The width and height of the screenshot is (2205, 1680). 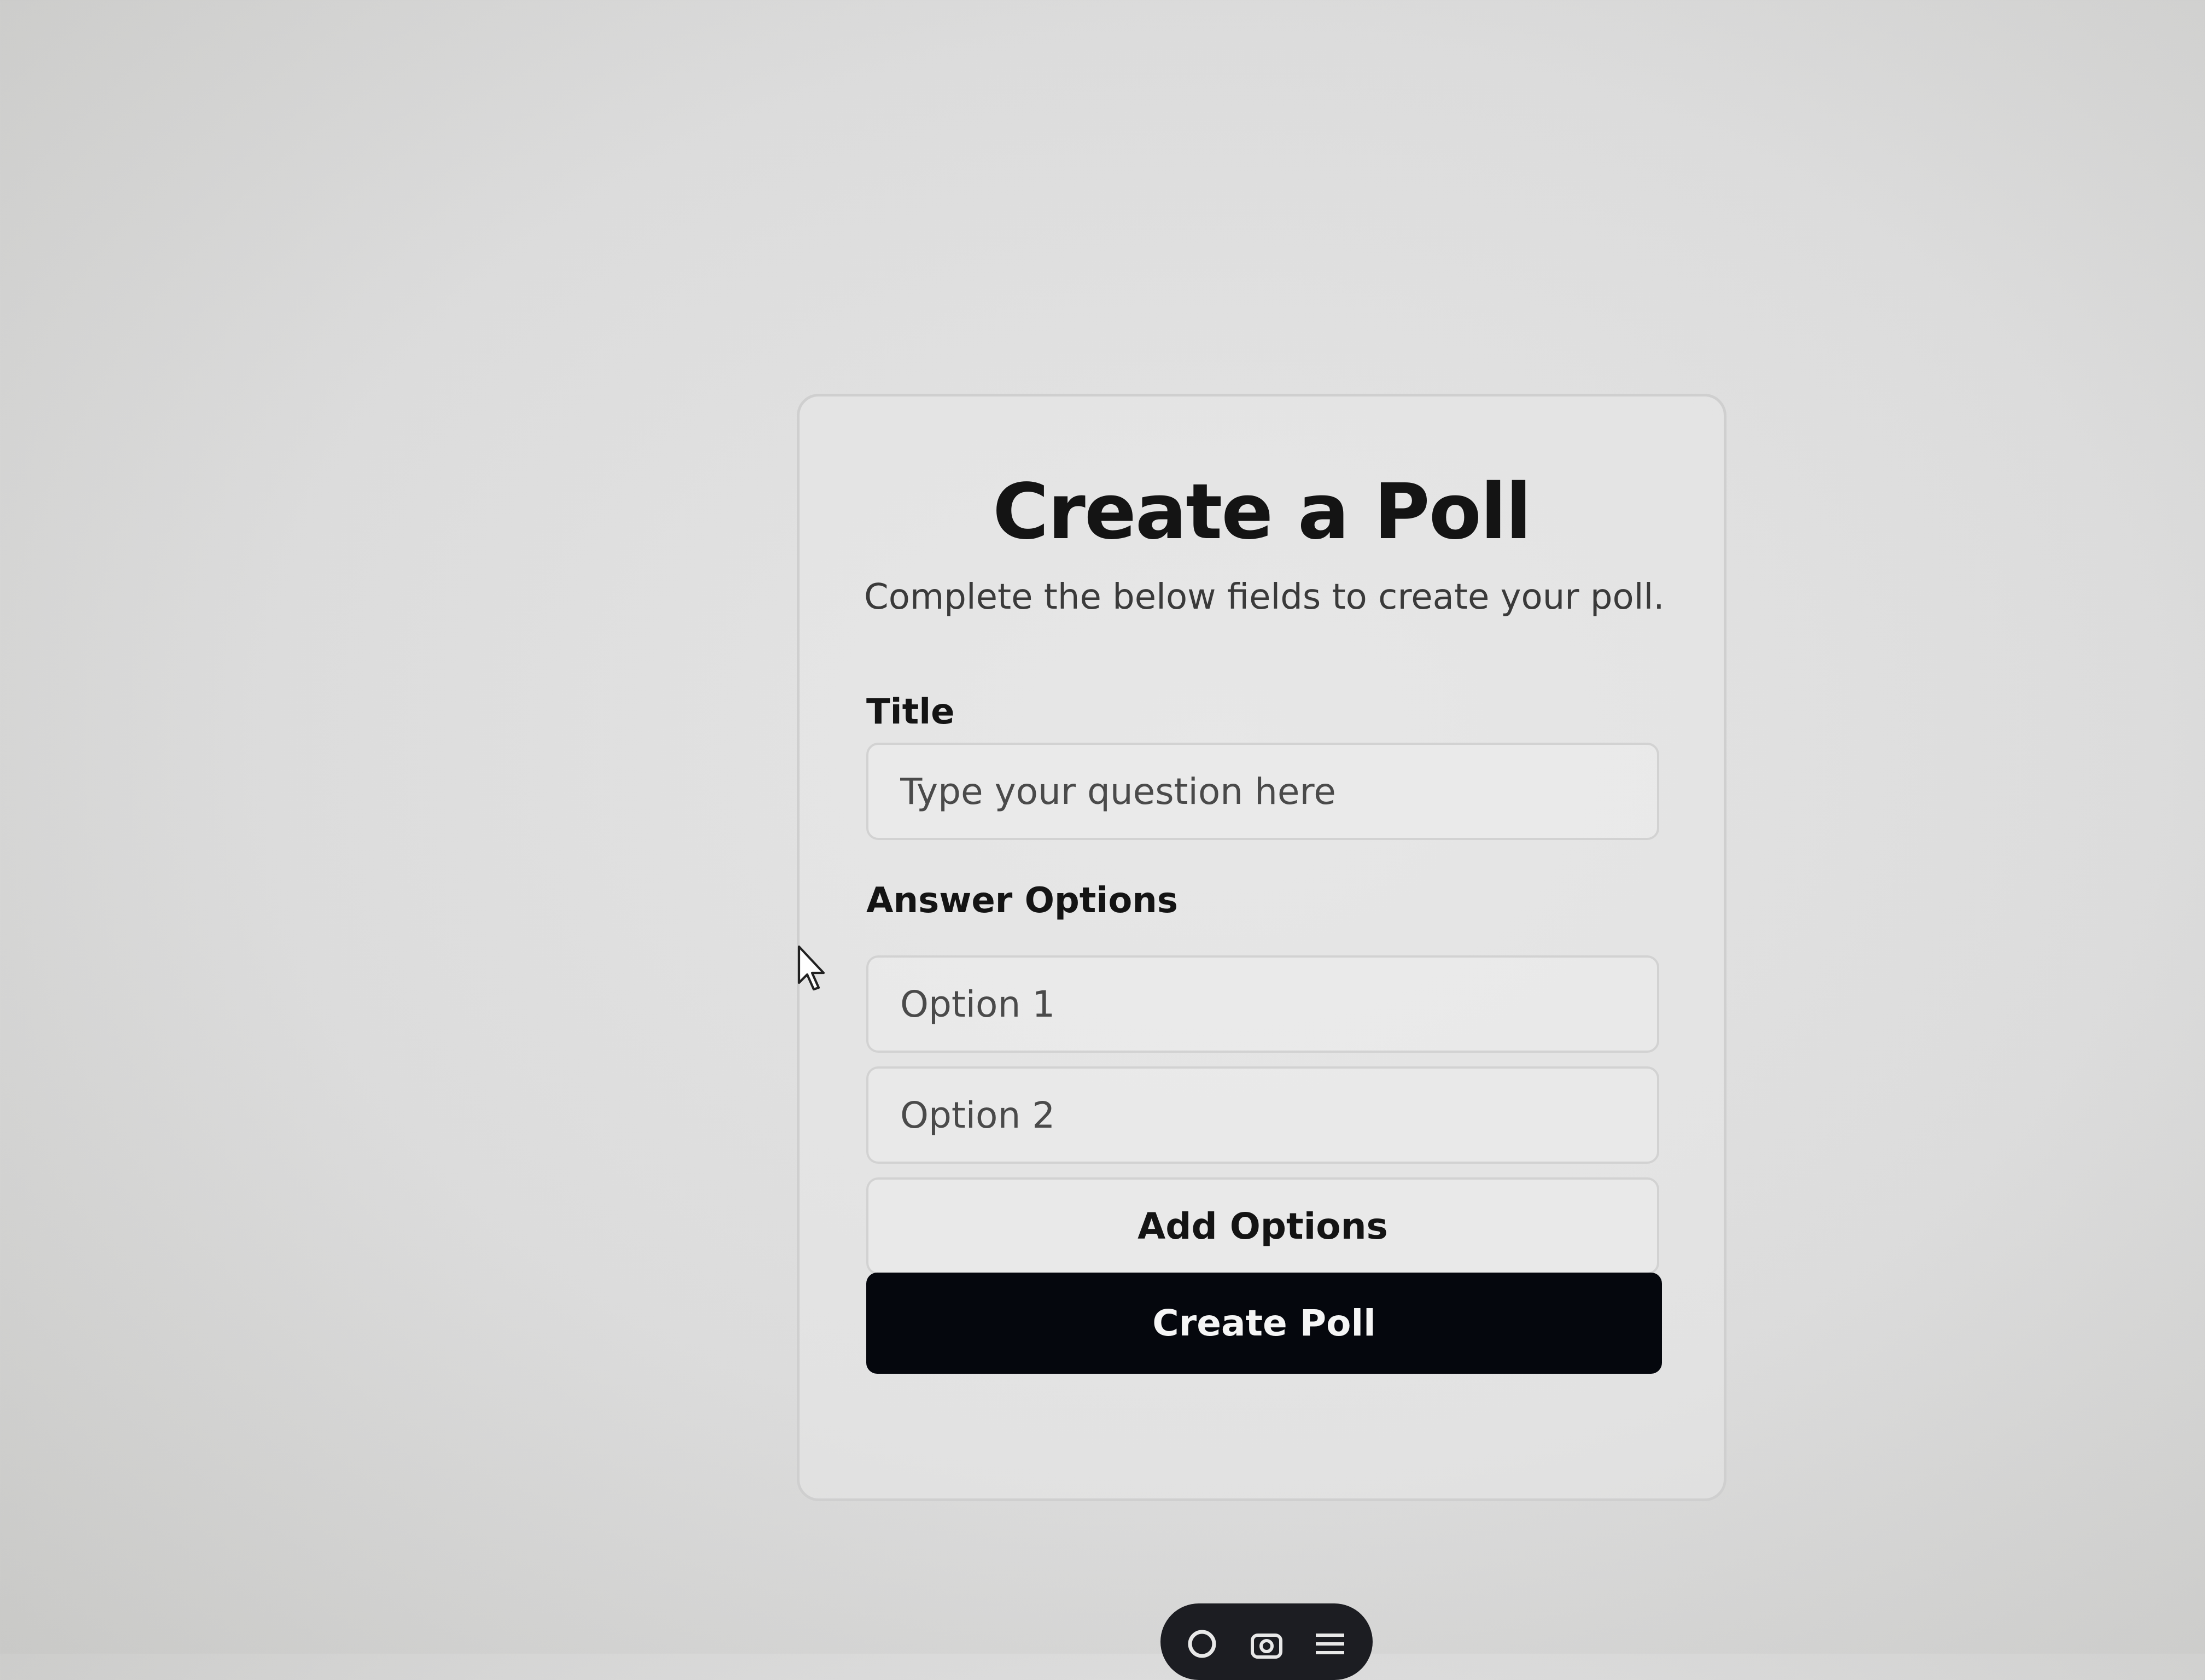 I want to click on menu-icon, so click(x=1330, y=1645).